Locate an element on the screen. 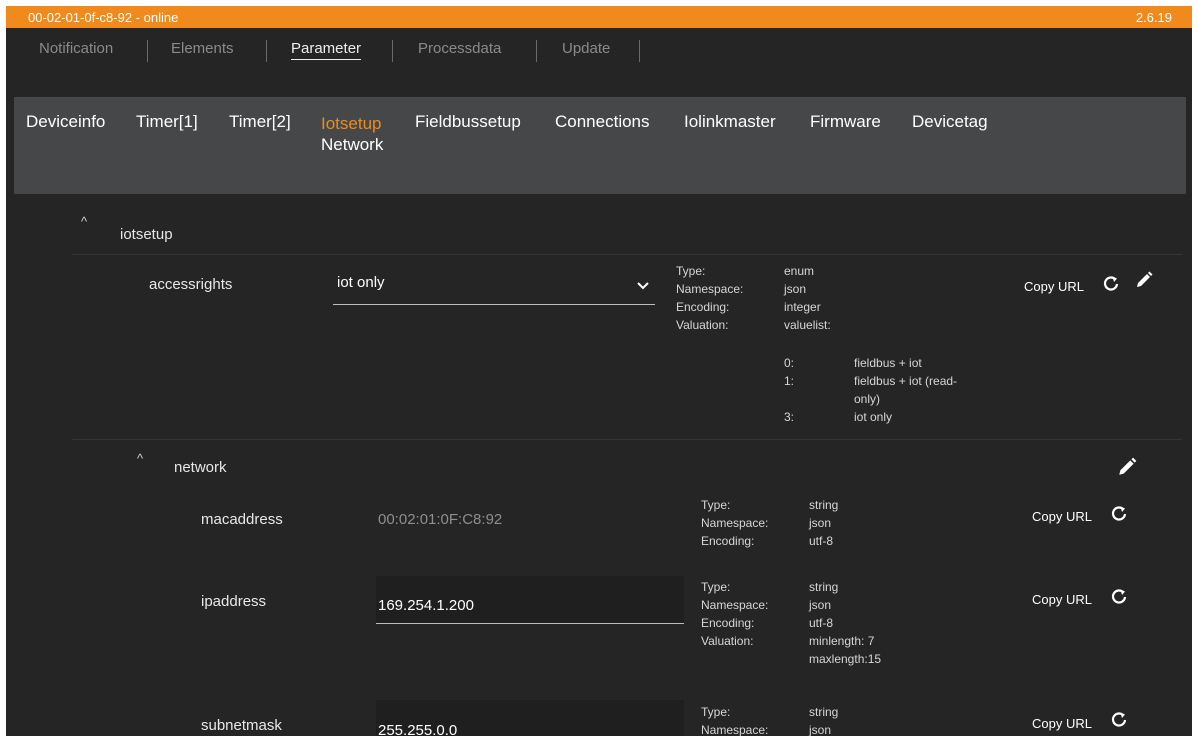 The width and height of the screenshot is (1198, 740). copy-url-accessrights: Copy URL is located at coordinates (1054, 286).